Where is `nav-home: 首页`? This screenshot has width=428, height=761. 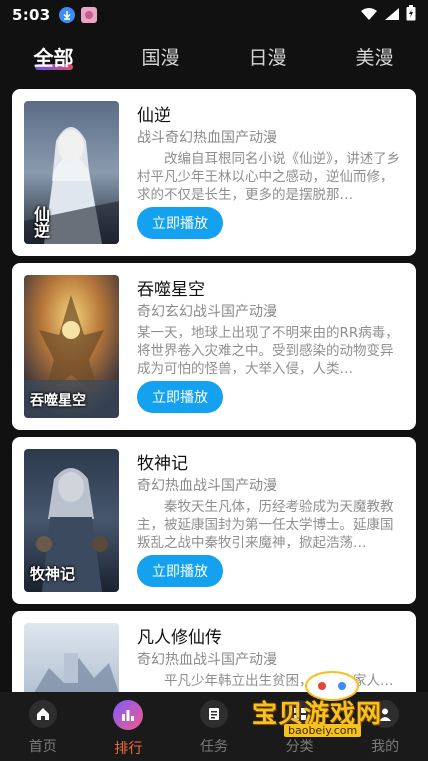
nav-home: 首页 is located at coordinates (43, 726).